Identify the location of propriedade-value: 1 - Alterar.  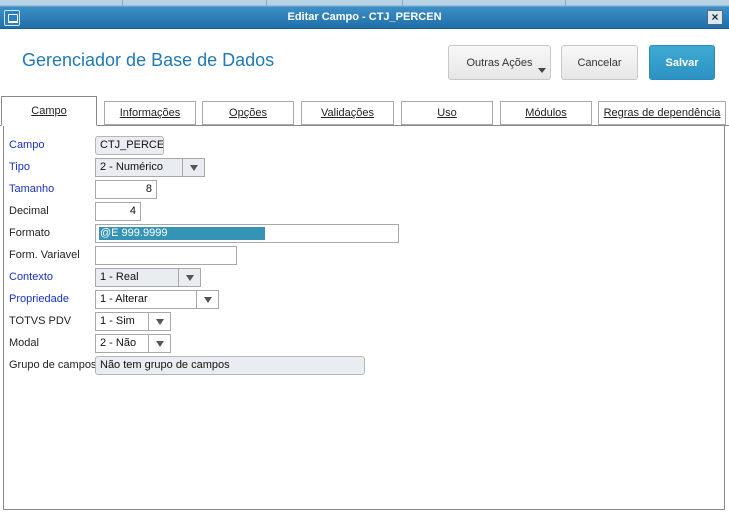
(124, 299).